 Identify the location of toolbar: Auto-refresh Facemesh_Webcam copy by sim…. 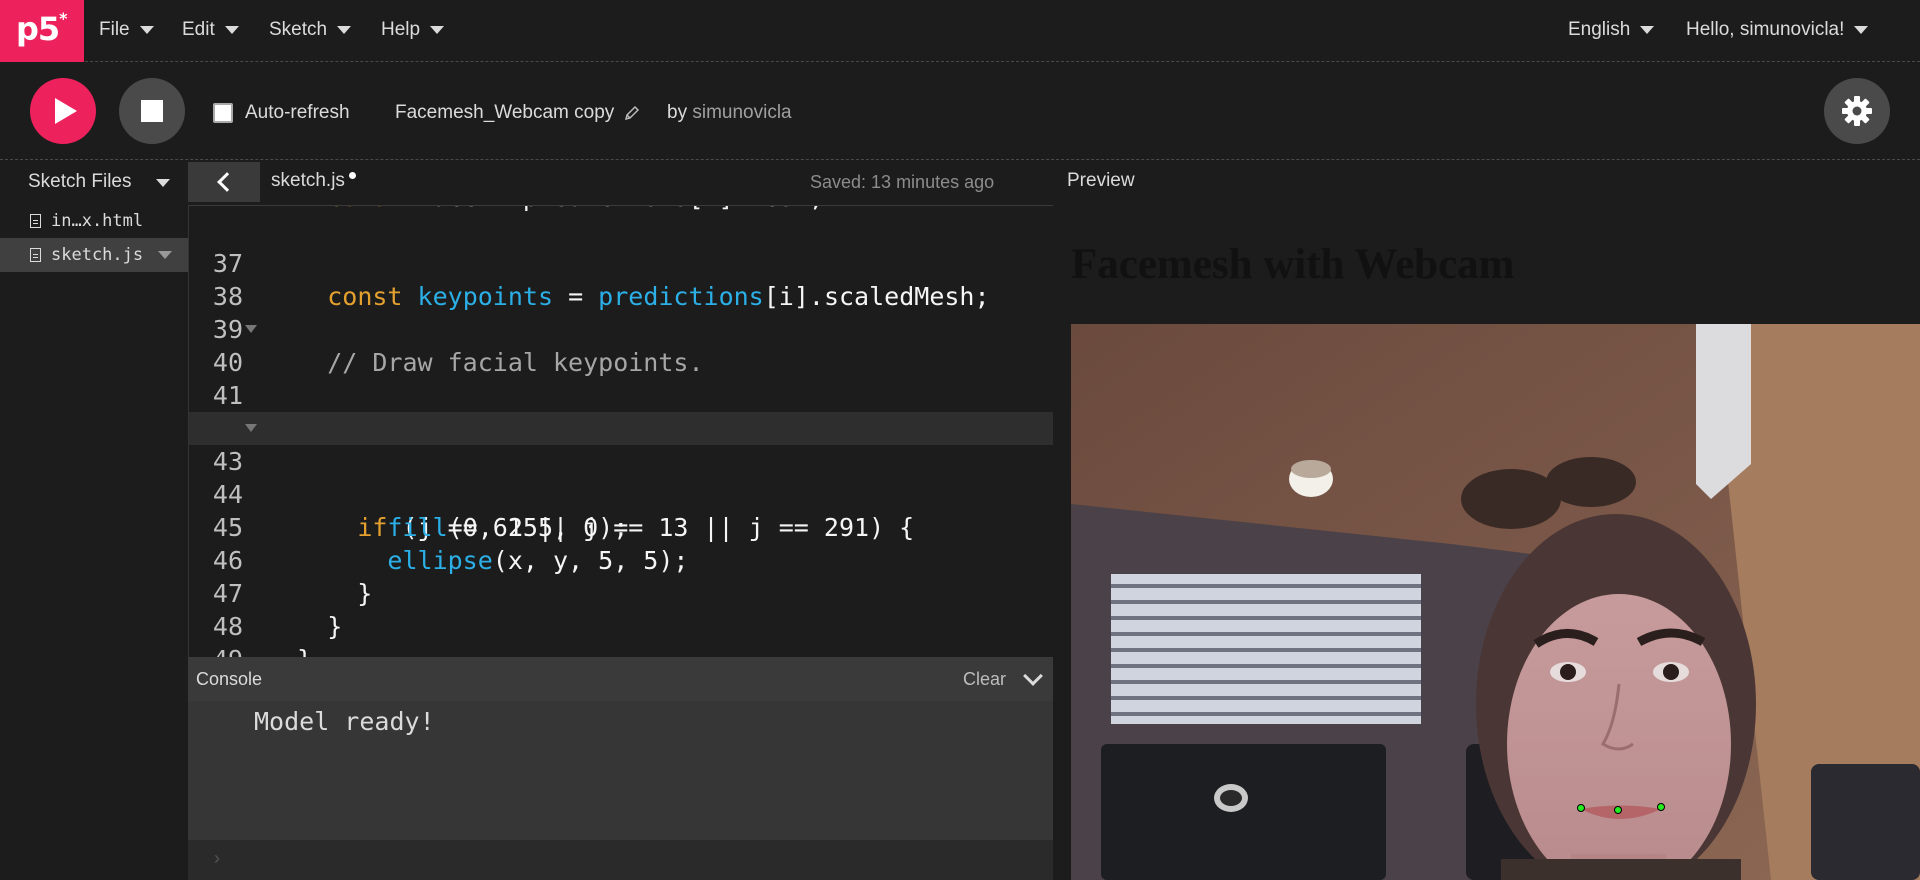
(960, 111).